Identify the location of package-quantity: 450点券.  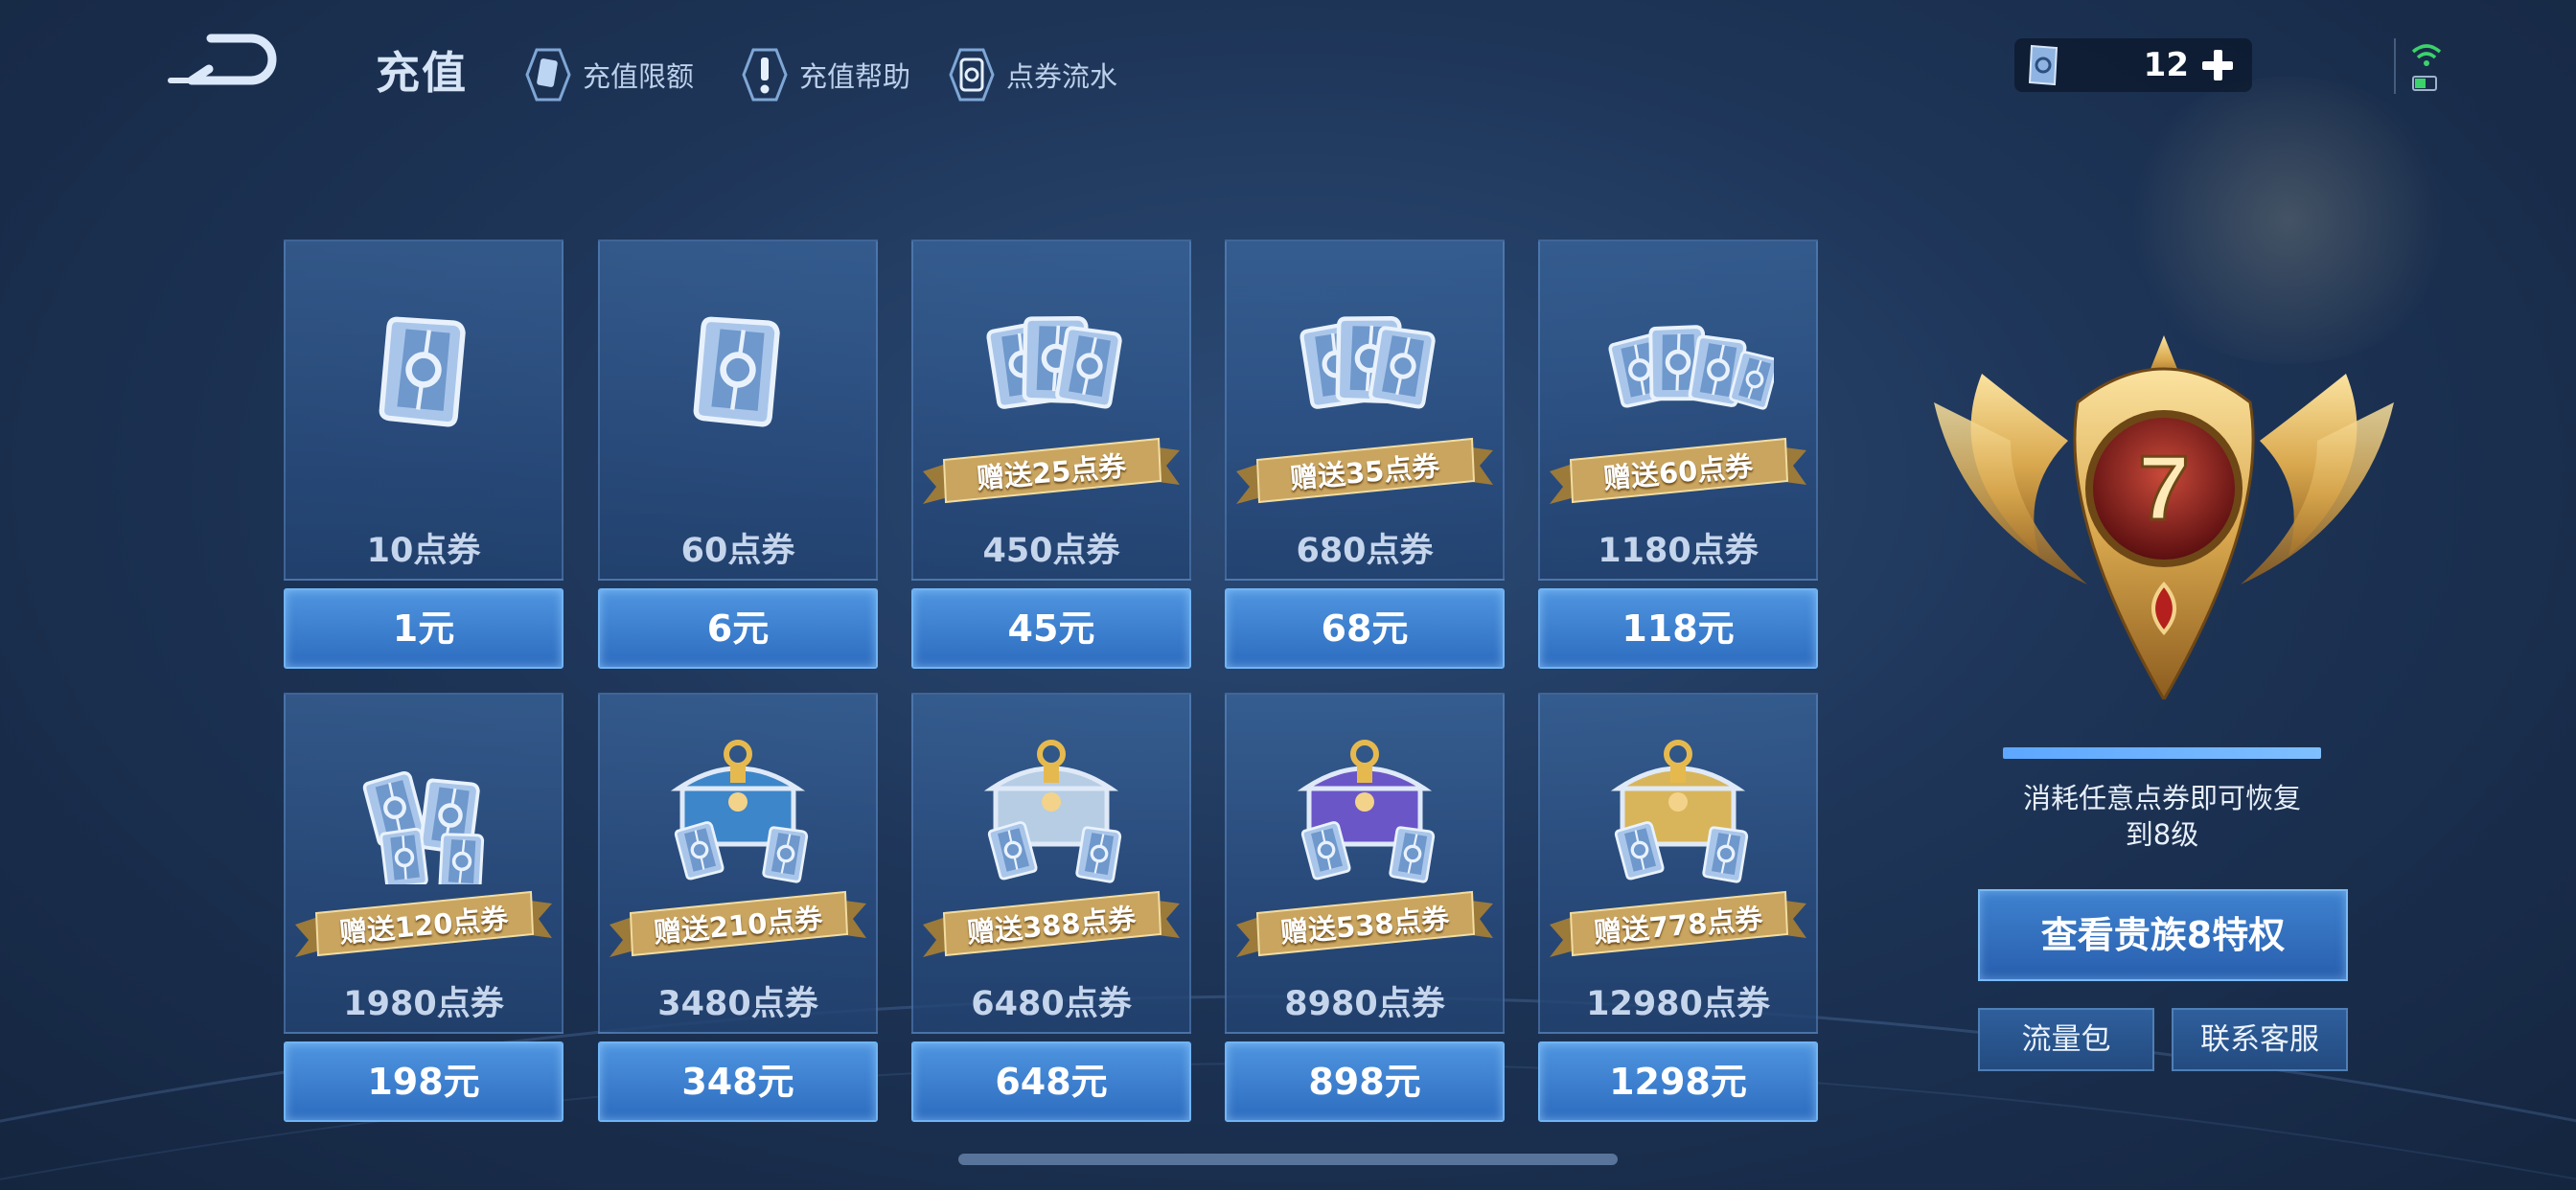
(1051, 551).